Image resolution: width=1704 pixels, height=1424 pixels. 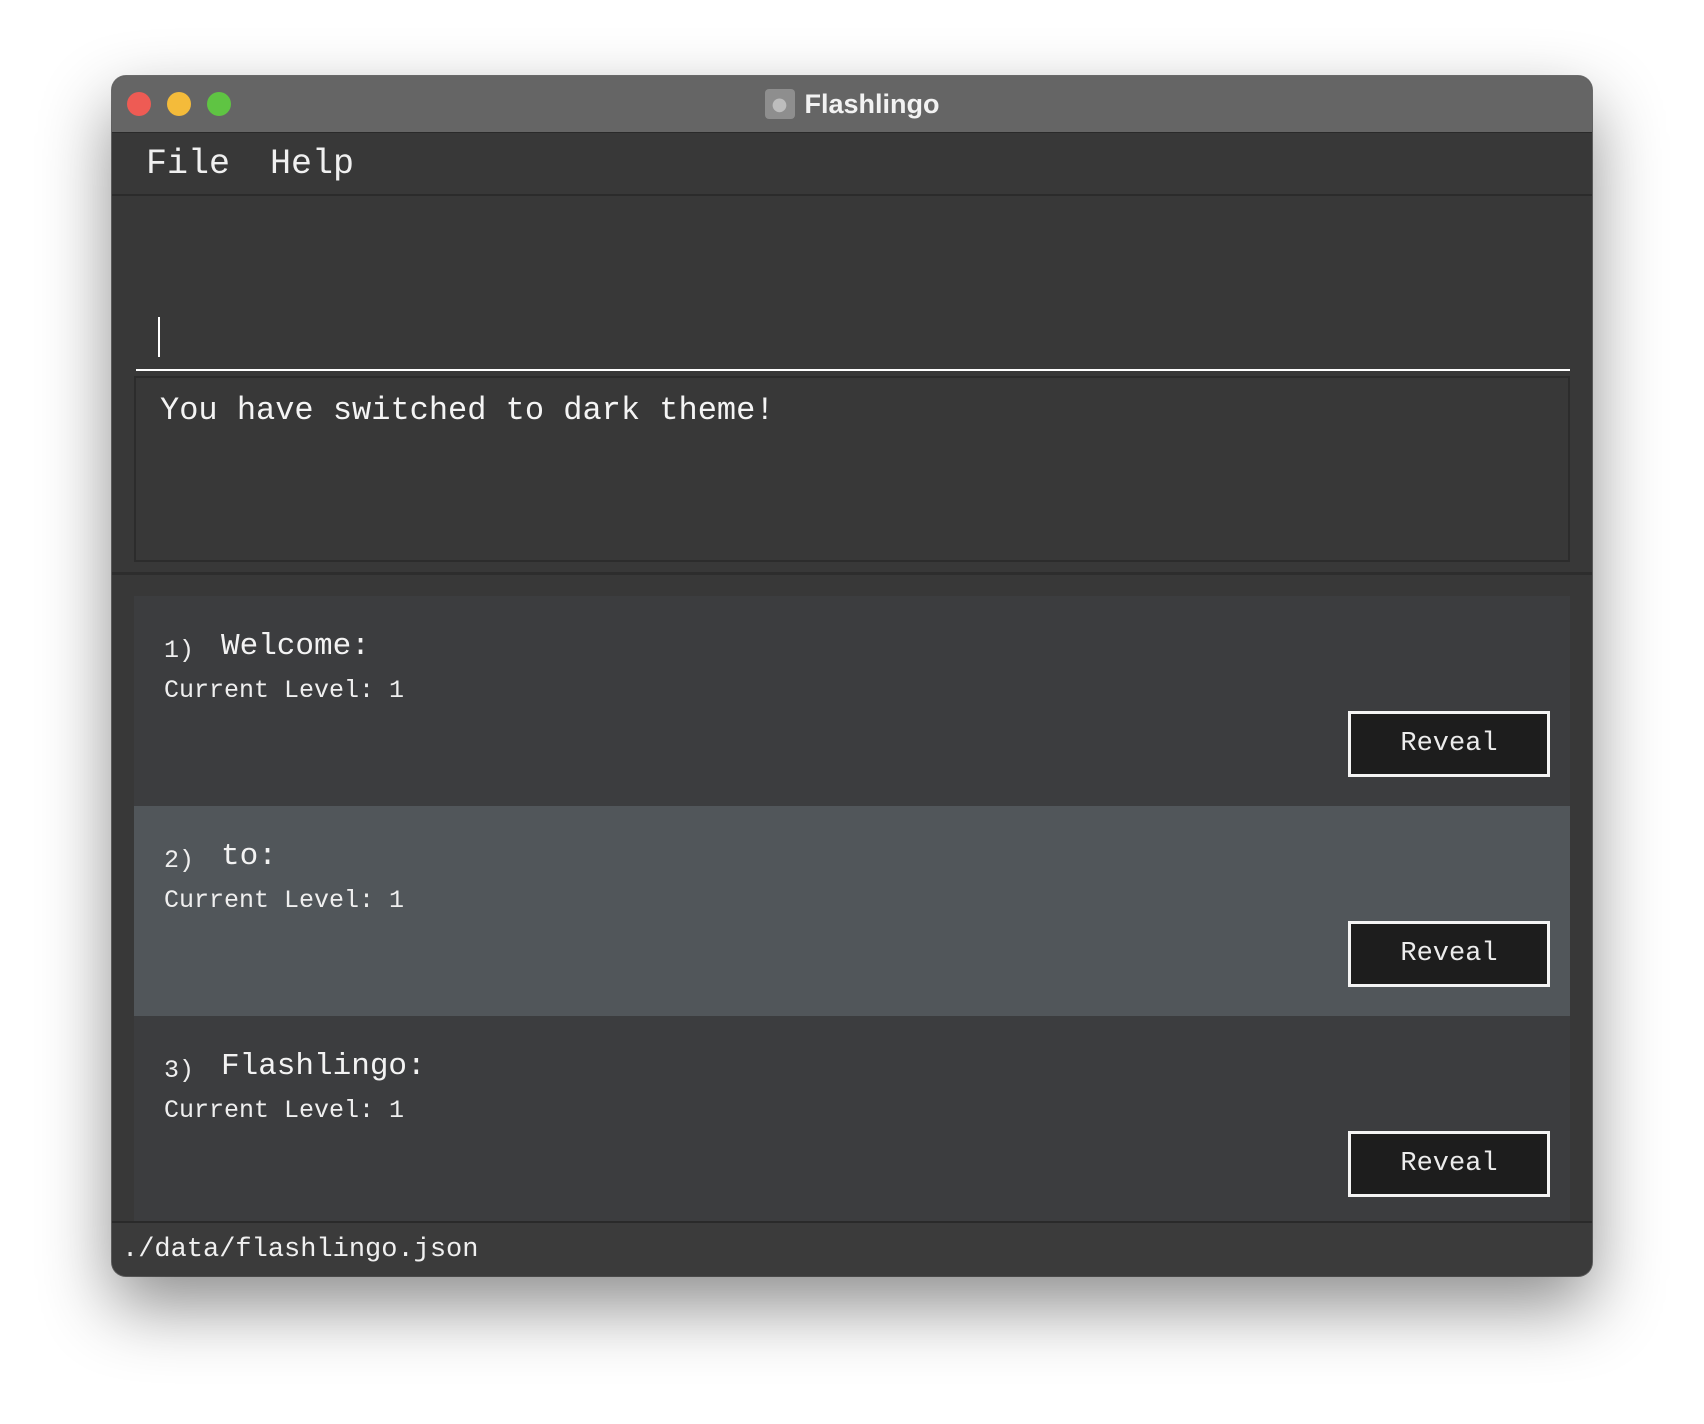 I want to click on text-caret, so click(x=159, y=337).